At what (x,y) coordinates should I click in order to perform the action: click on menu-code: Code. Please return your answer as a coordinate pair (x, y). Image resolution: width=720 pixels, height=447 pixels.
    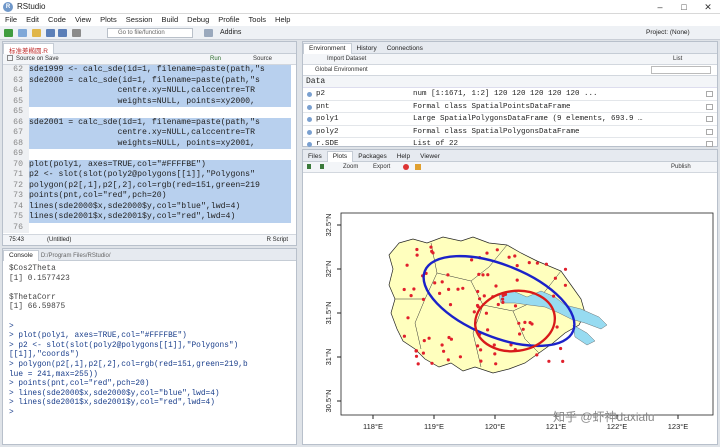
    Looking at the image, I should click on (56, 19).